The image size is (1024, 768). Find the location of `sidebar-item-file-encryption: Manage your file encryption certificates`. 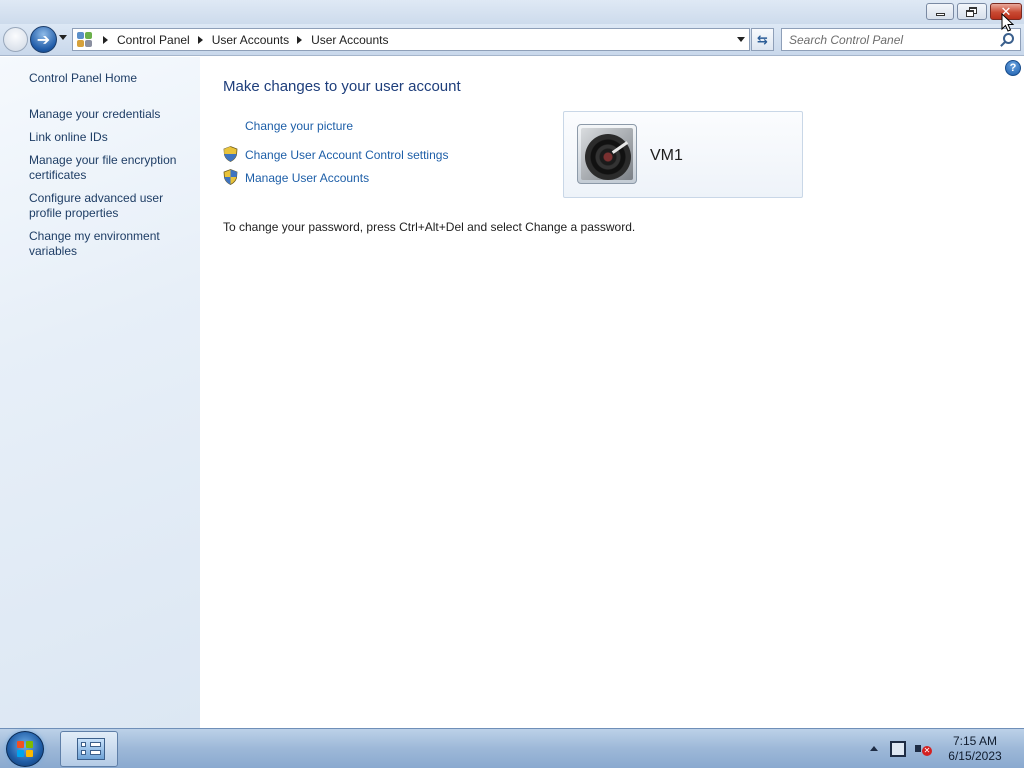

sidebar-item-file-encryption: Manage your file encryption certificates is located at coordinates (111, 168).